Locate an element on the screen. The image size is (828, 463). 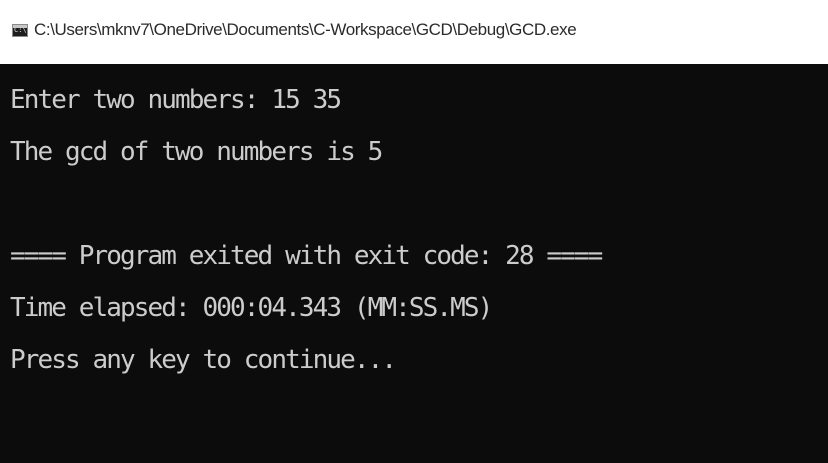
console-app-icon-glyph: C:\ is located at coordinates (20, 30).